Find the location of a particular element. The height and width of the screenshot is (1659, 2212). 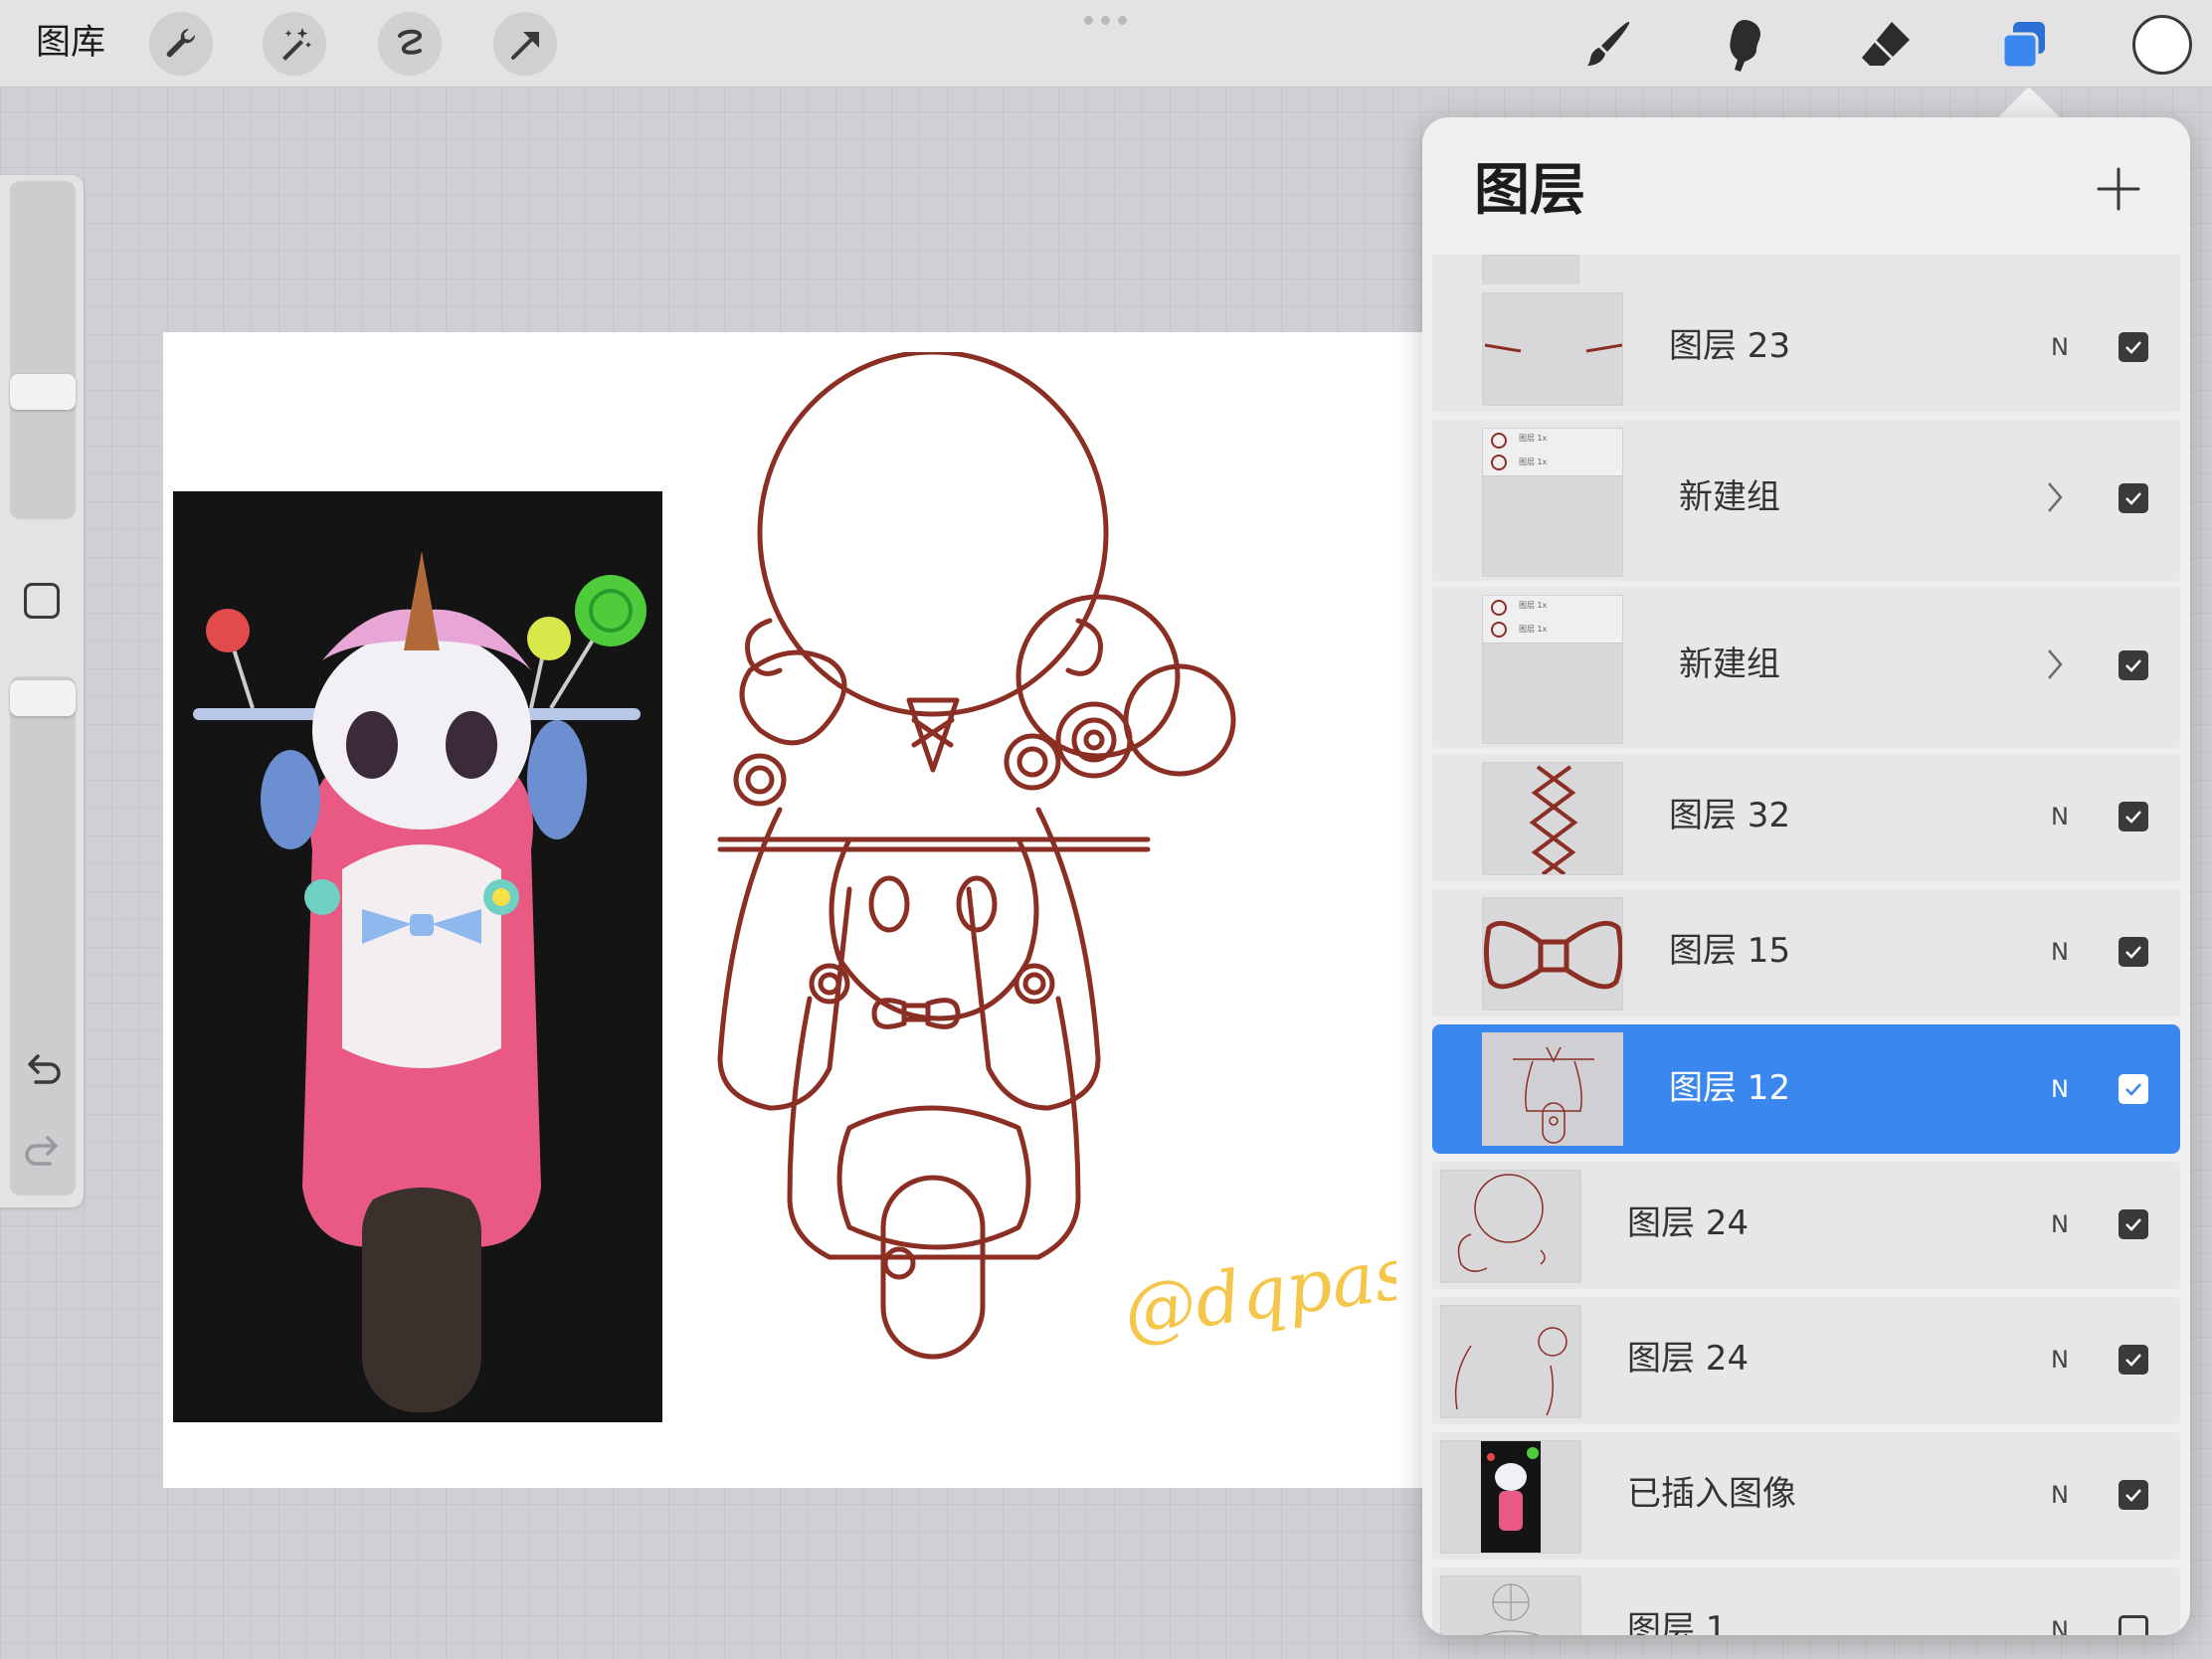

eraser-icon is located at coordinates (1886, 44).